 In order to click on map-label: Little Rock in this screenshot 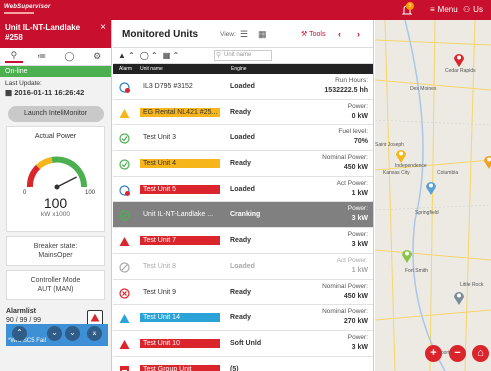, I will do `click(472, 285)`.